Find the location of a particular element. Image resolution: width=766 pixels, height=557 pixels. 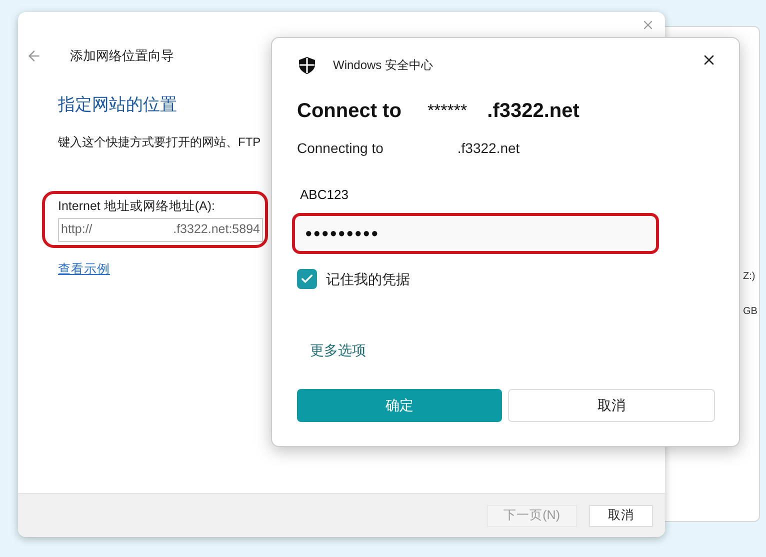

wizard-title: 添加网络位置向导 is located at coordinates (122, 56).